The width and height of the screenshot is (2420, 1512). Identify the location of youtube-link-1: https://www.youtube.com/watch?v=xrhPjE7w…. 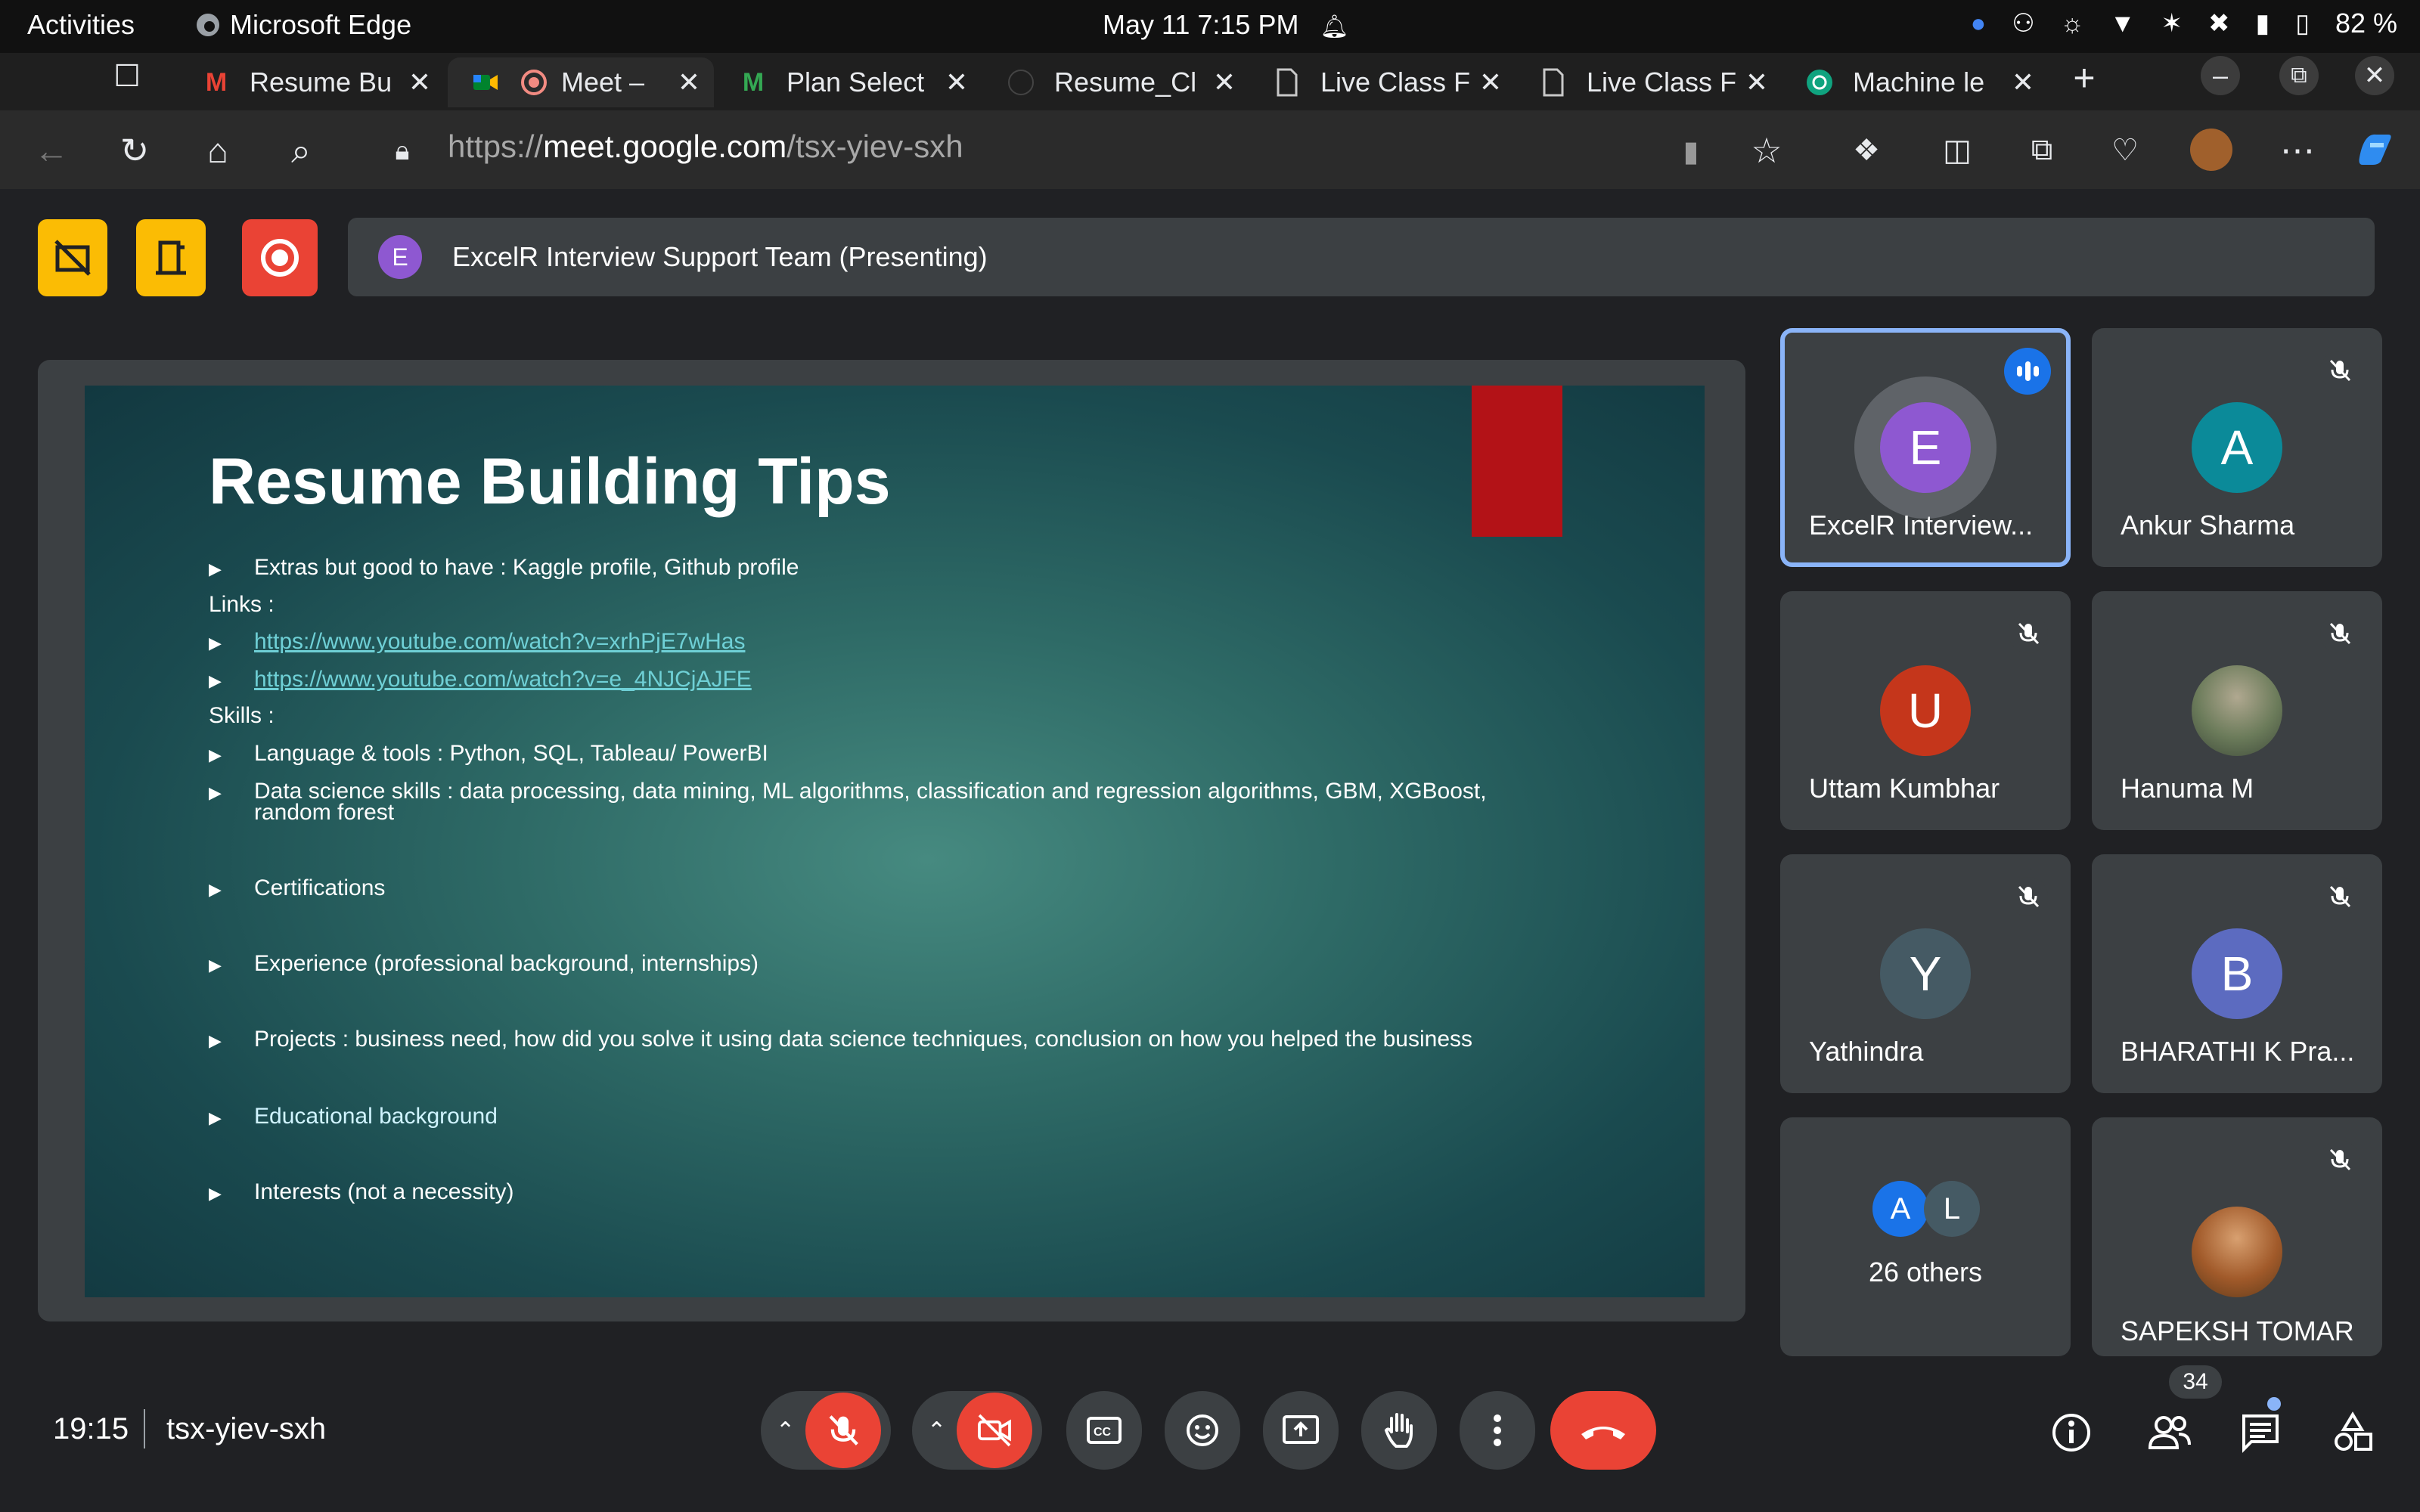
(499, 641).